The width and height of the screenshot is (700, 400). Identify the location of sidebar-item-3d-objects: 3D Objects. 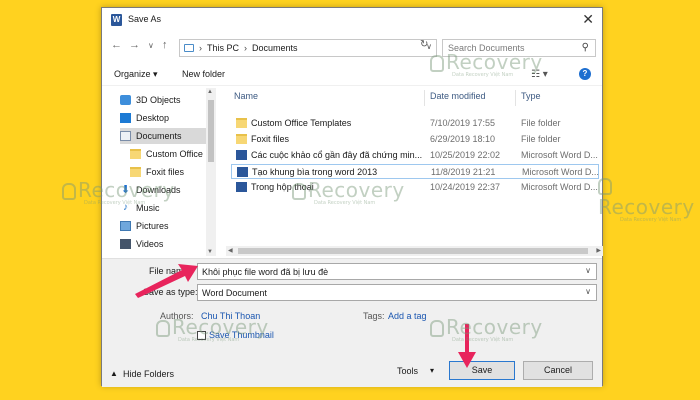
(163, 100).